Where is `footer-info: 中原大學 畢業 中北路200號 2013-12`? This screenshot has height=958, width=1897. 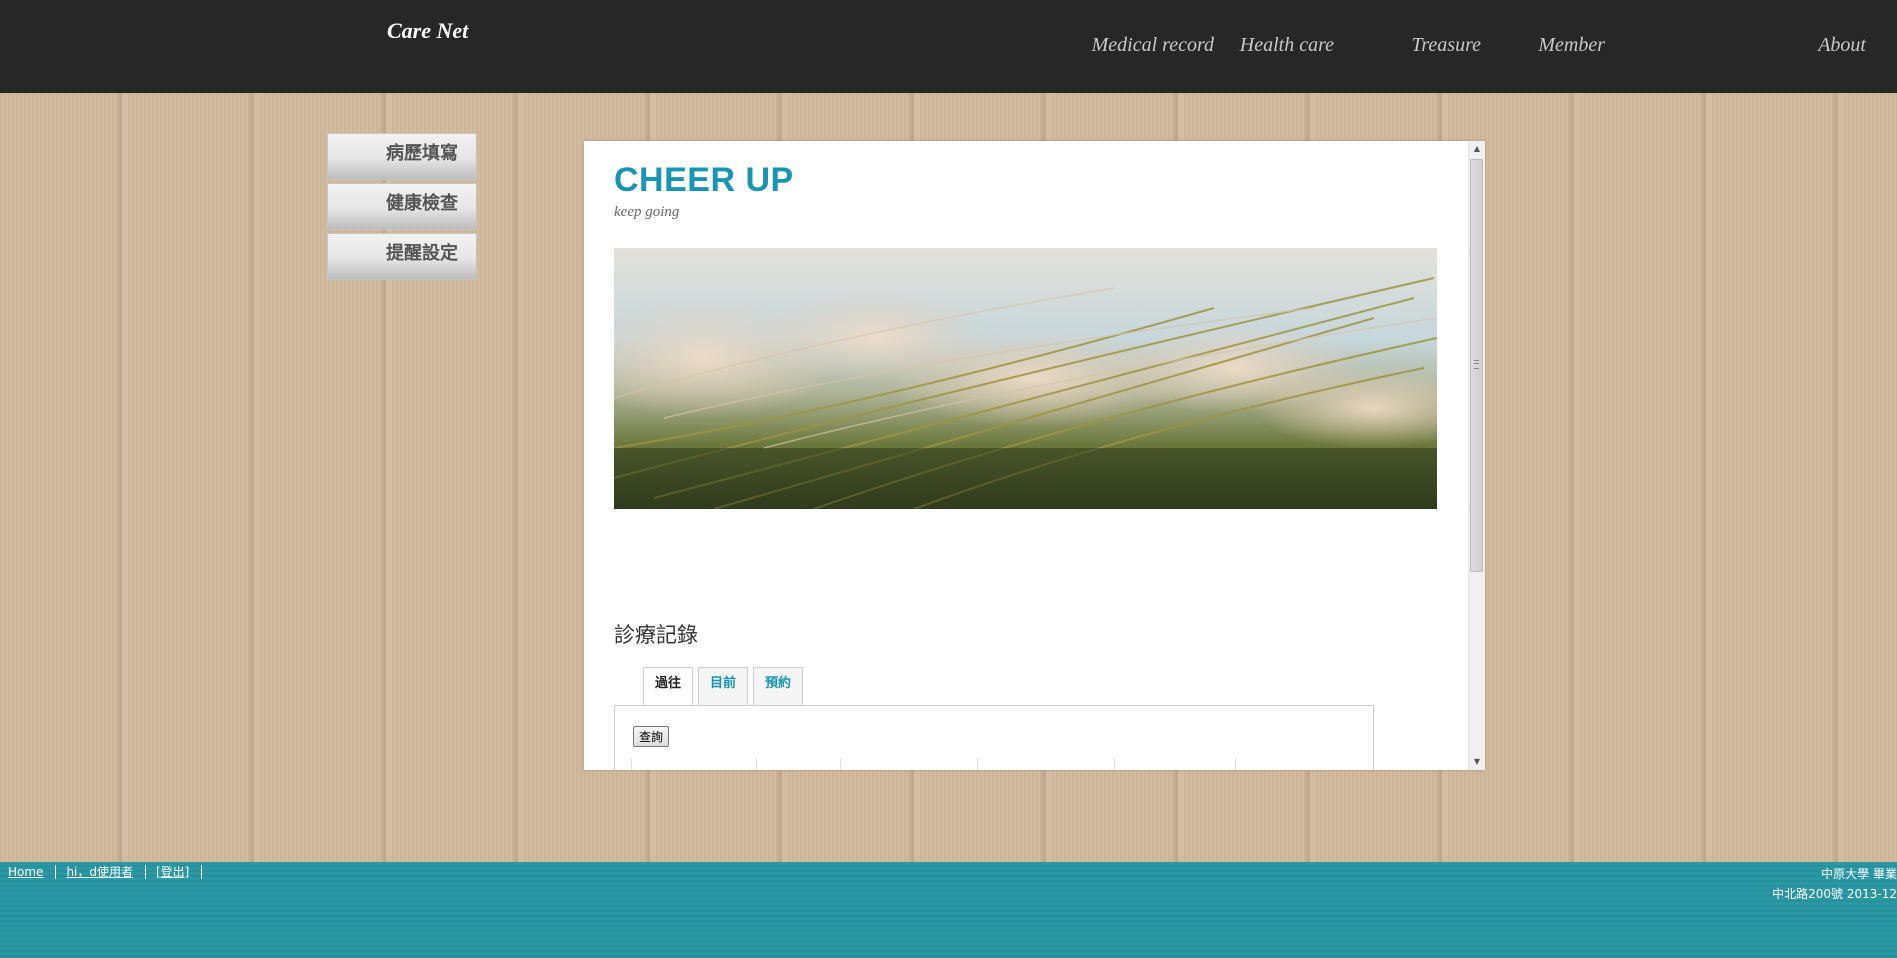 footer-info: 中原大學 畢業 中北路200號 2013-12 is located at coordinates (1834, 884).